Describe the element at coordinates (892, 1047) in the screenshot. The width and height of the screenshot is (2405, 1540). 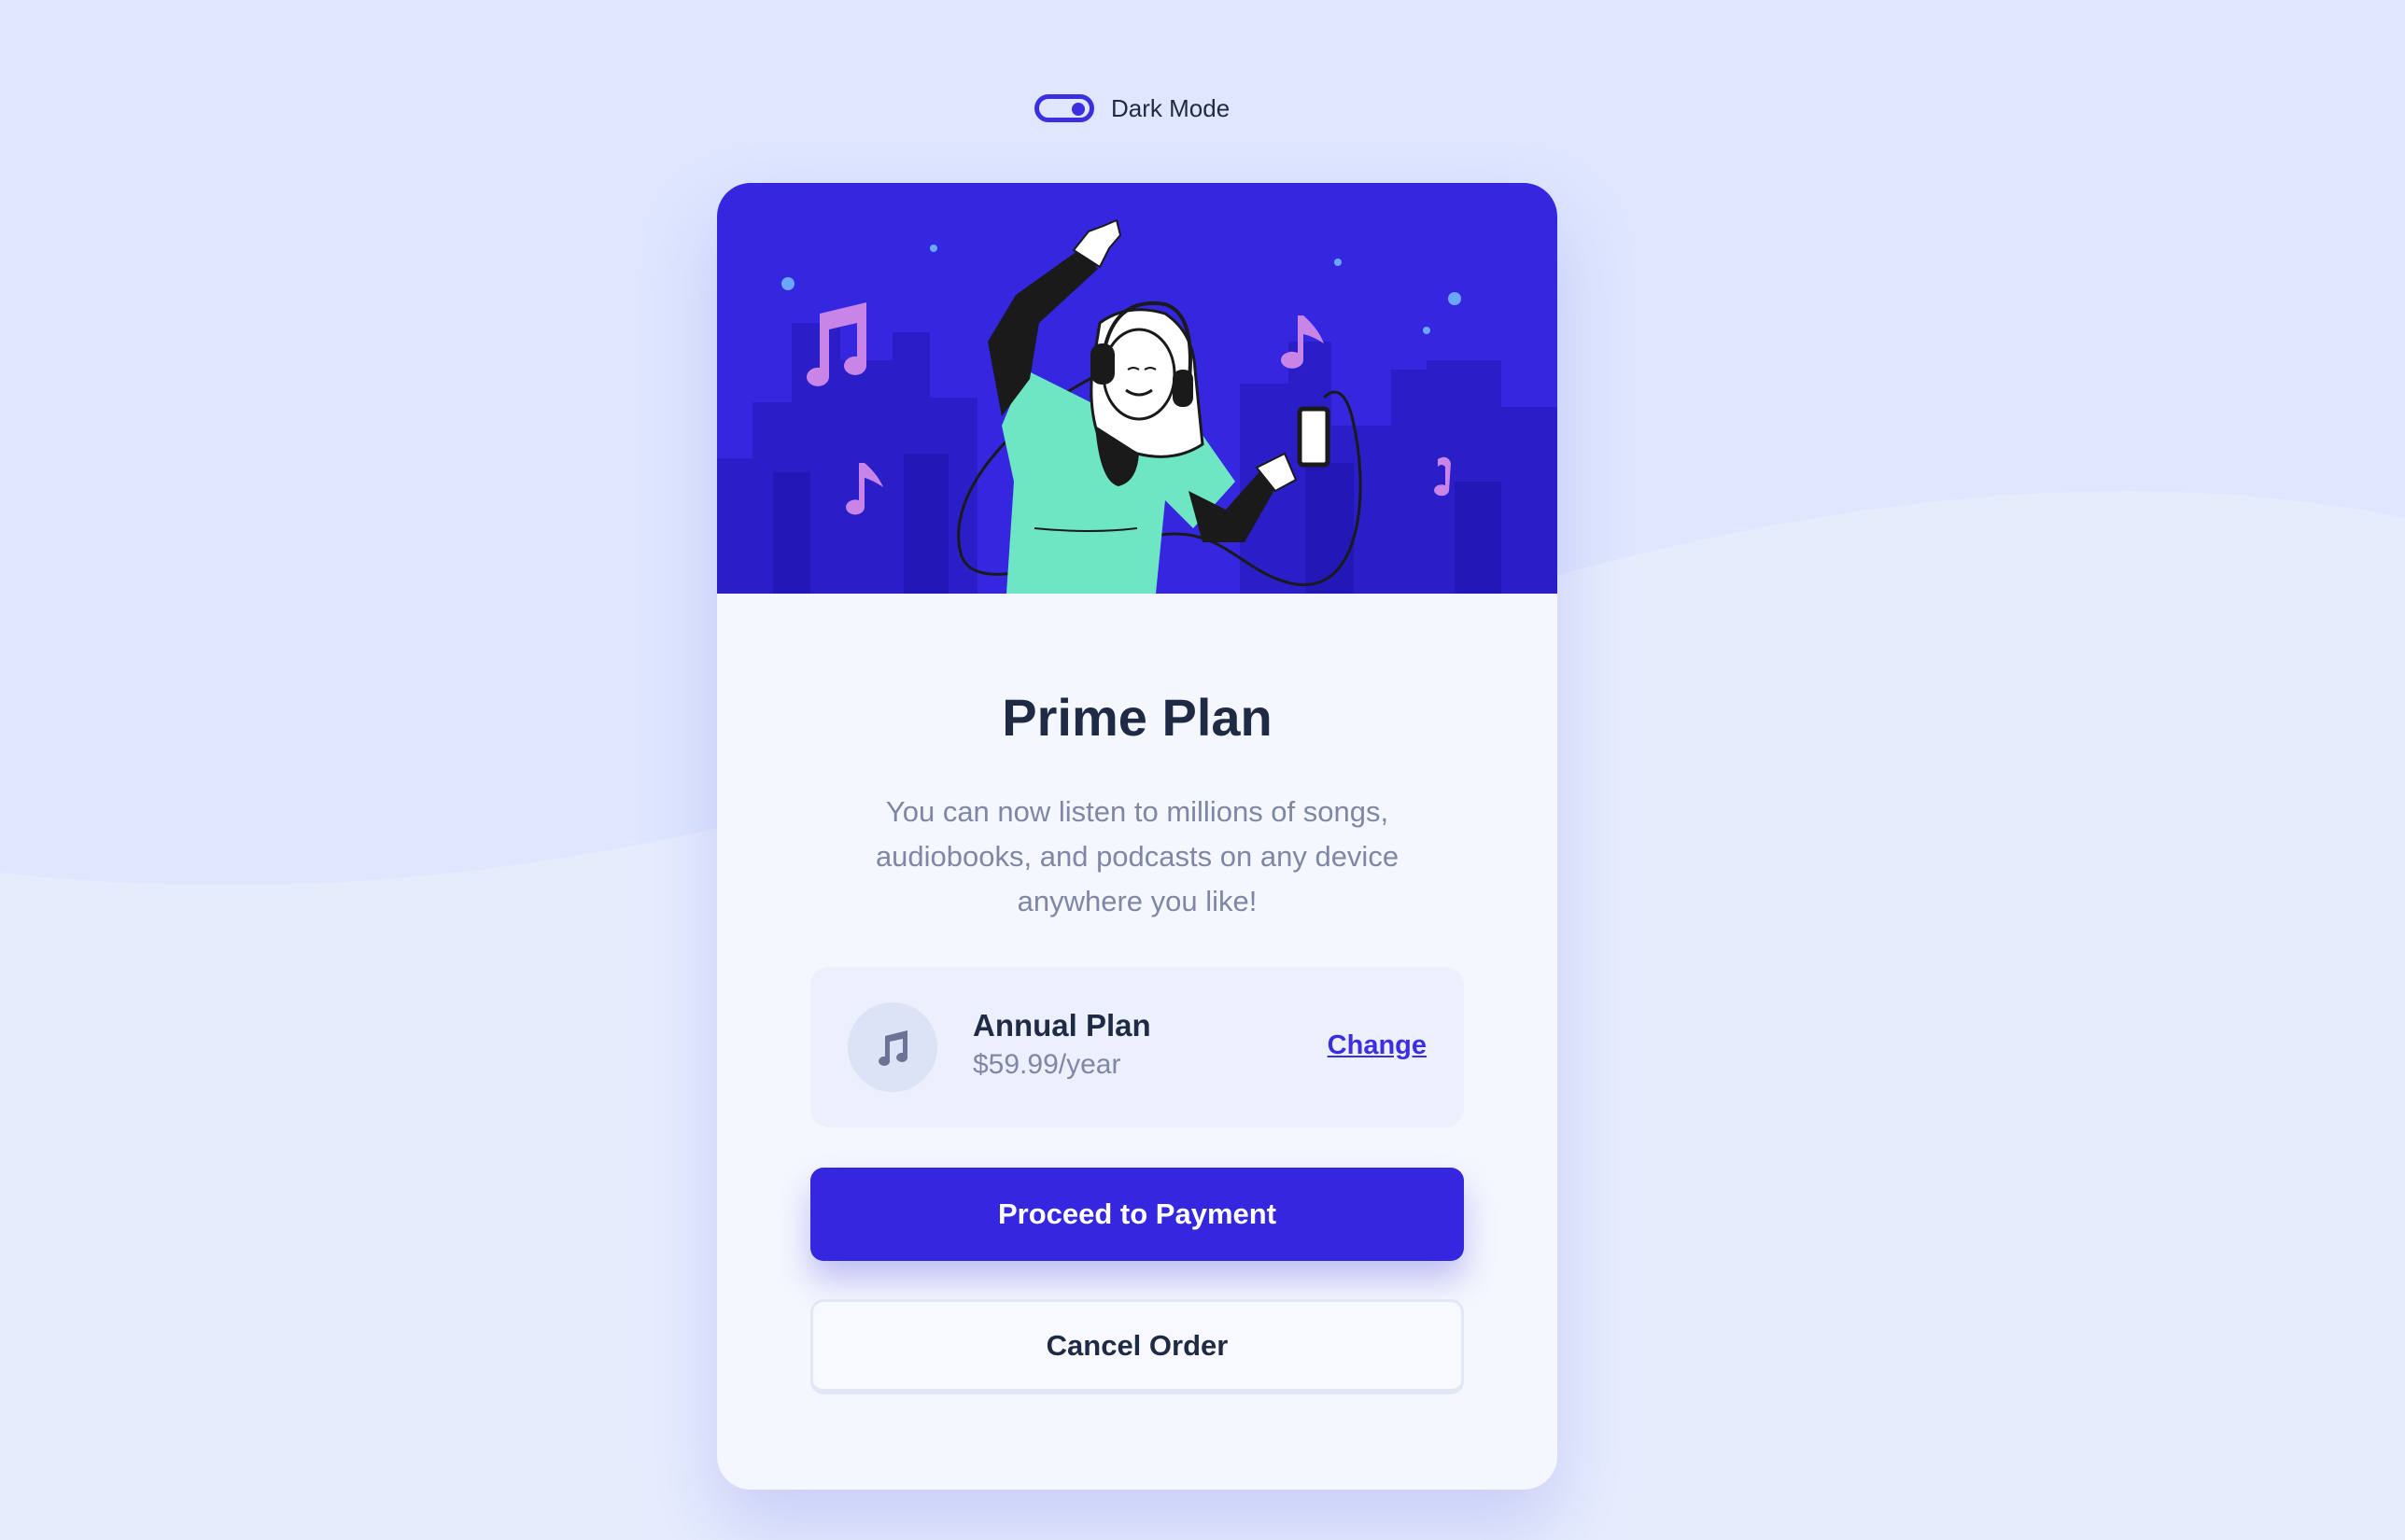
I see `music-note-icon` at that location.